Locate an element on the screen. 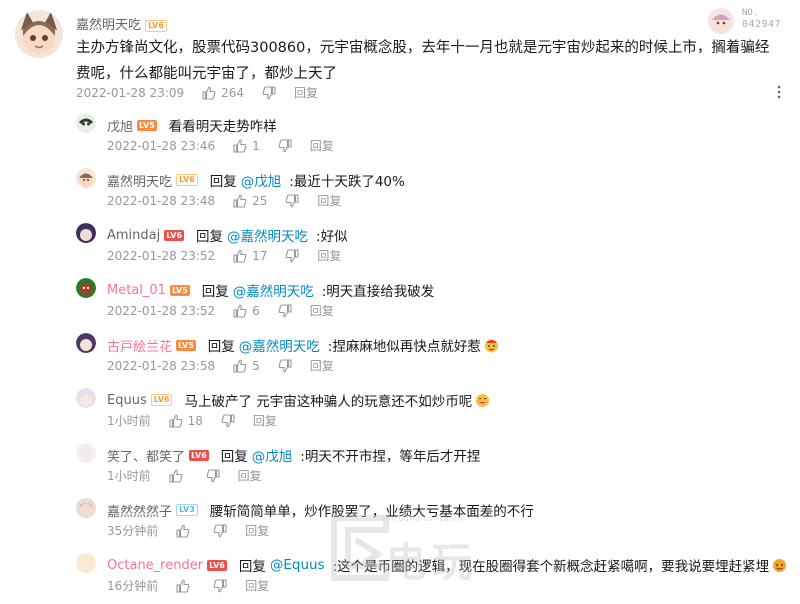  reply-row: 古戸絵兰花 LV5 回复 @嘉然明天吃 :捏麻麻地似再快点就好惹 is located at coordinates (303, 345).